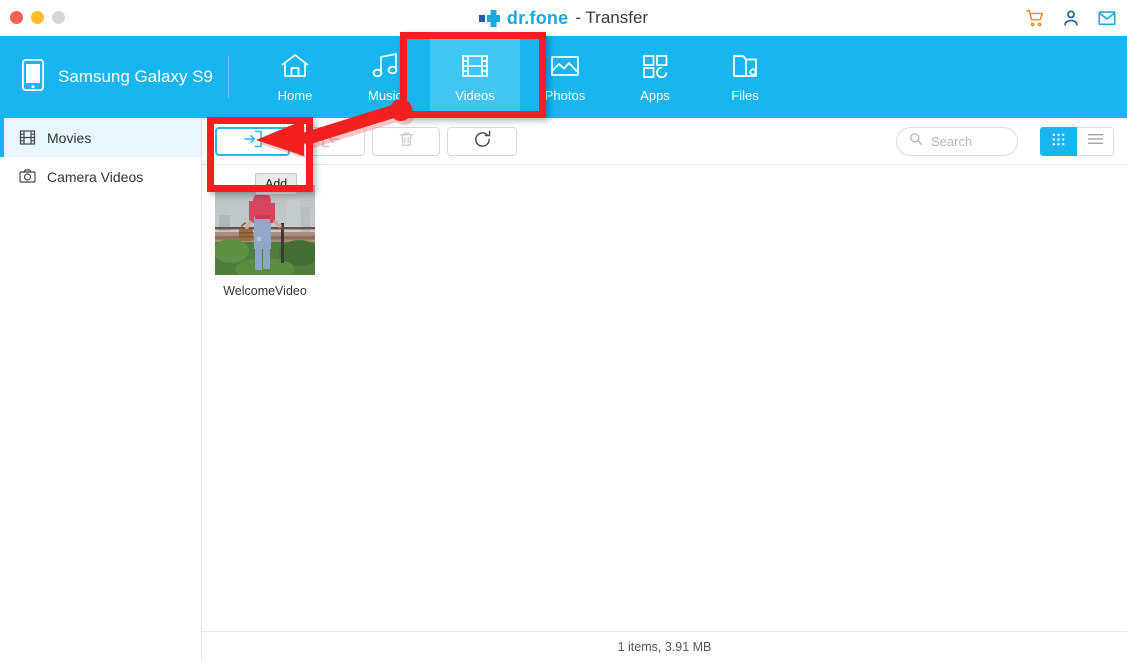 The image size is (1127, 661). I want to click on mail-icon, so click(1107, 18).